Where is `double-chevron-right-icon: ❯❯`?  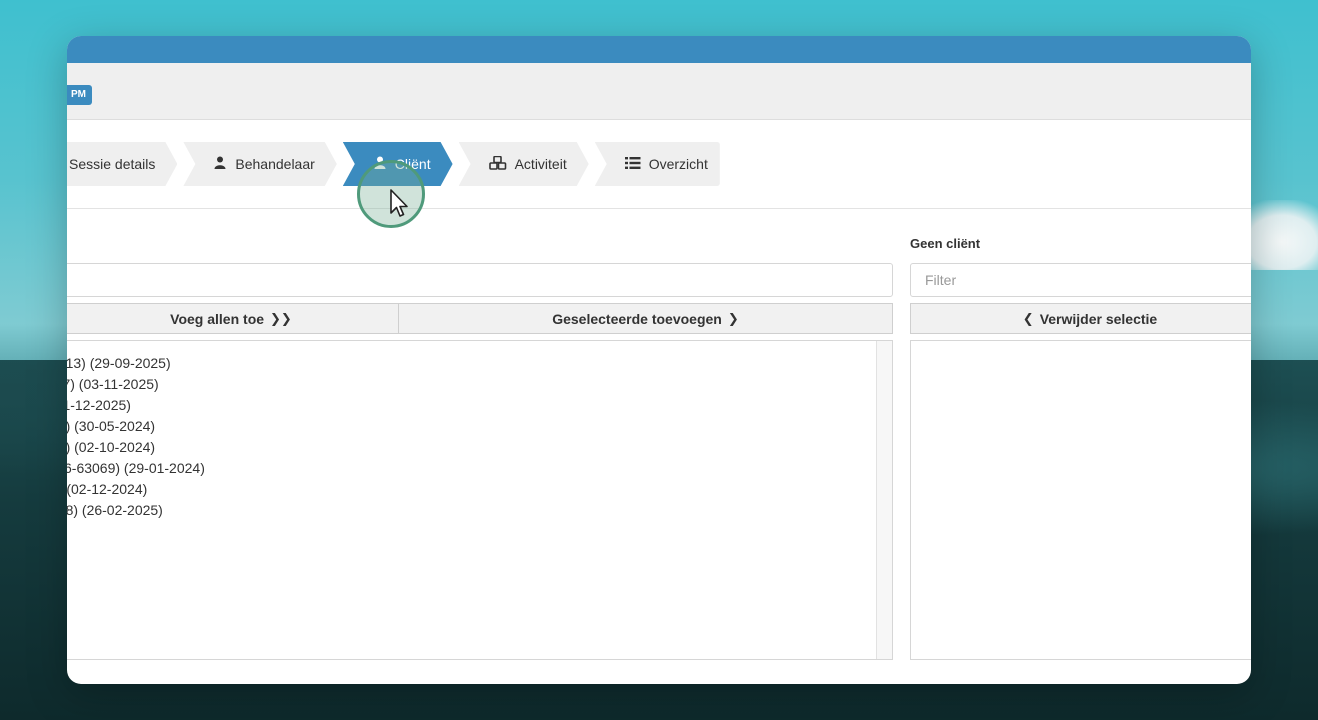
double-chevron-right-icon: ❯❯ is located at coordinates (281, 318).